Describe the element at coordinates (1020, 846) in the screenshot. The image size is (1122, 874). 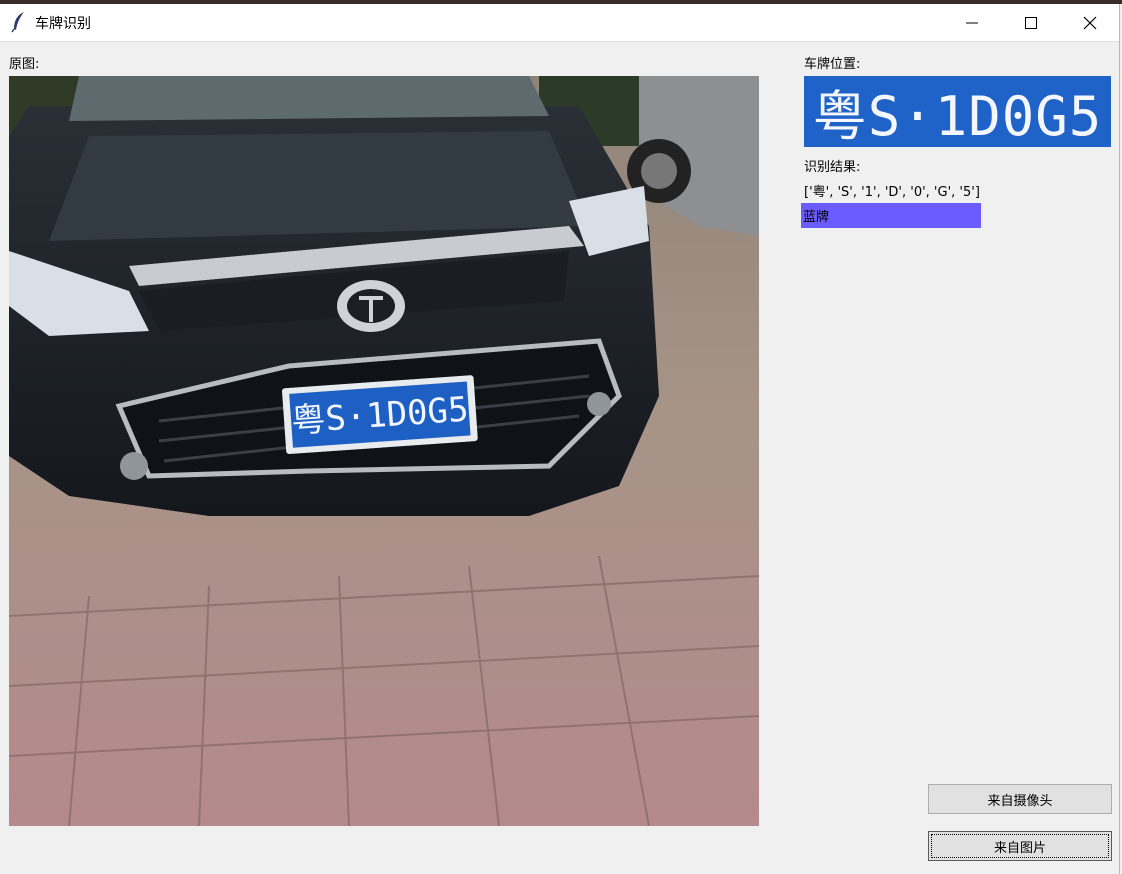
I see `from-picture-button: 来自图片` at that location.